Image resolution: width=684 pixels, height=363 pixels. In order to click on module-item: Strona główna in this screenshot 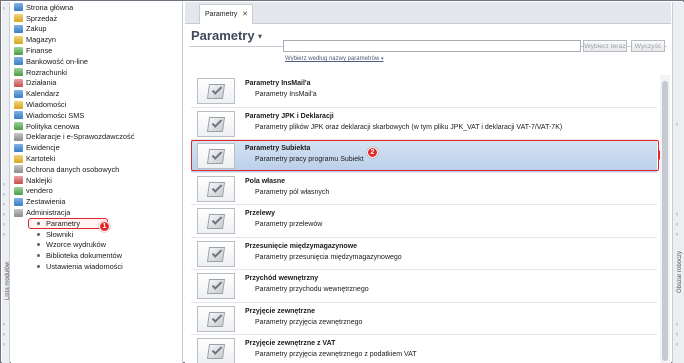, I will do `click(96, 7)`.